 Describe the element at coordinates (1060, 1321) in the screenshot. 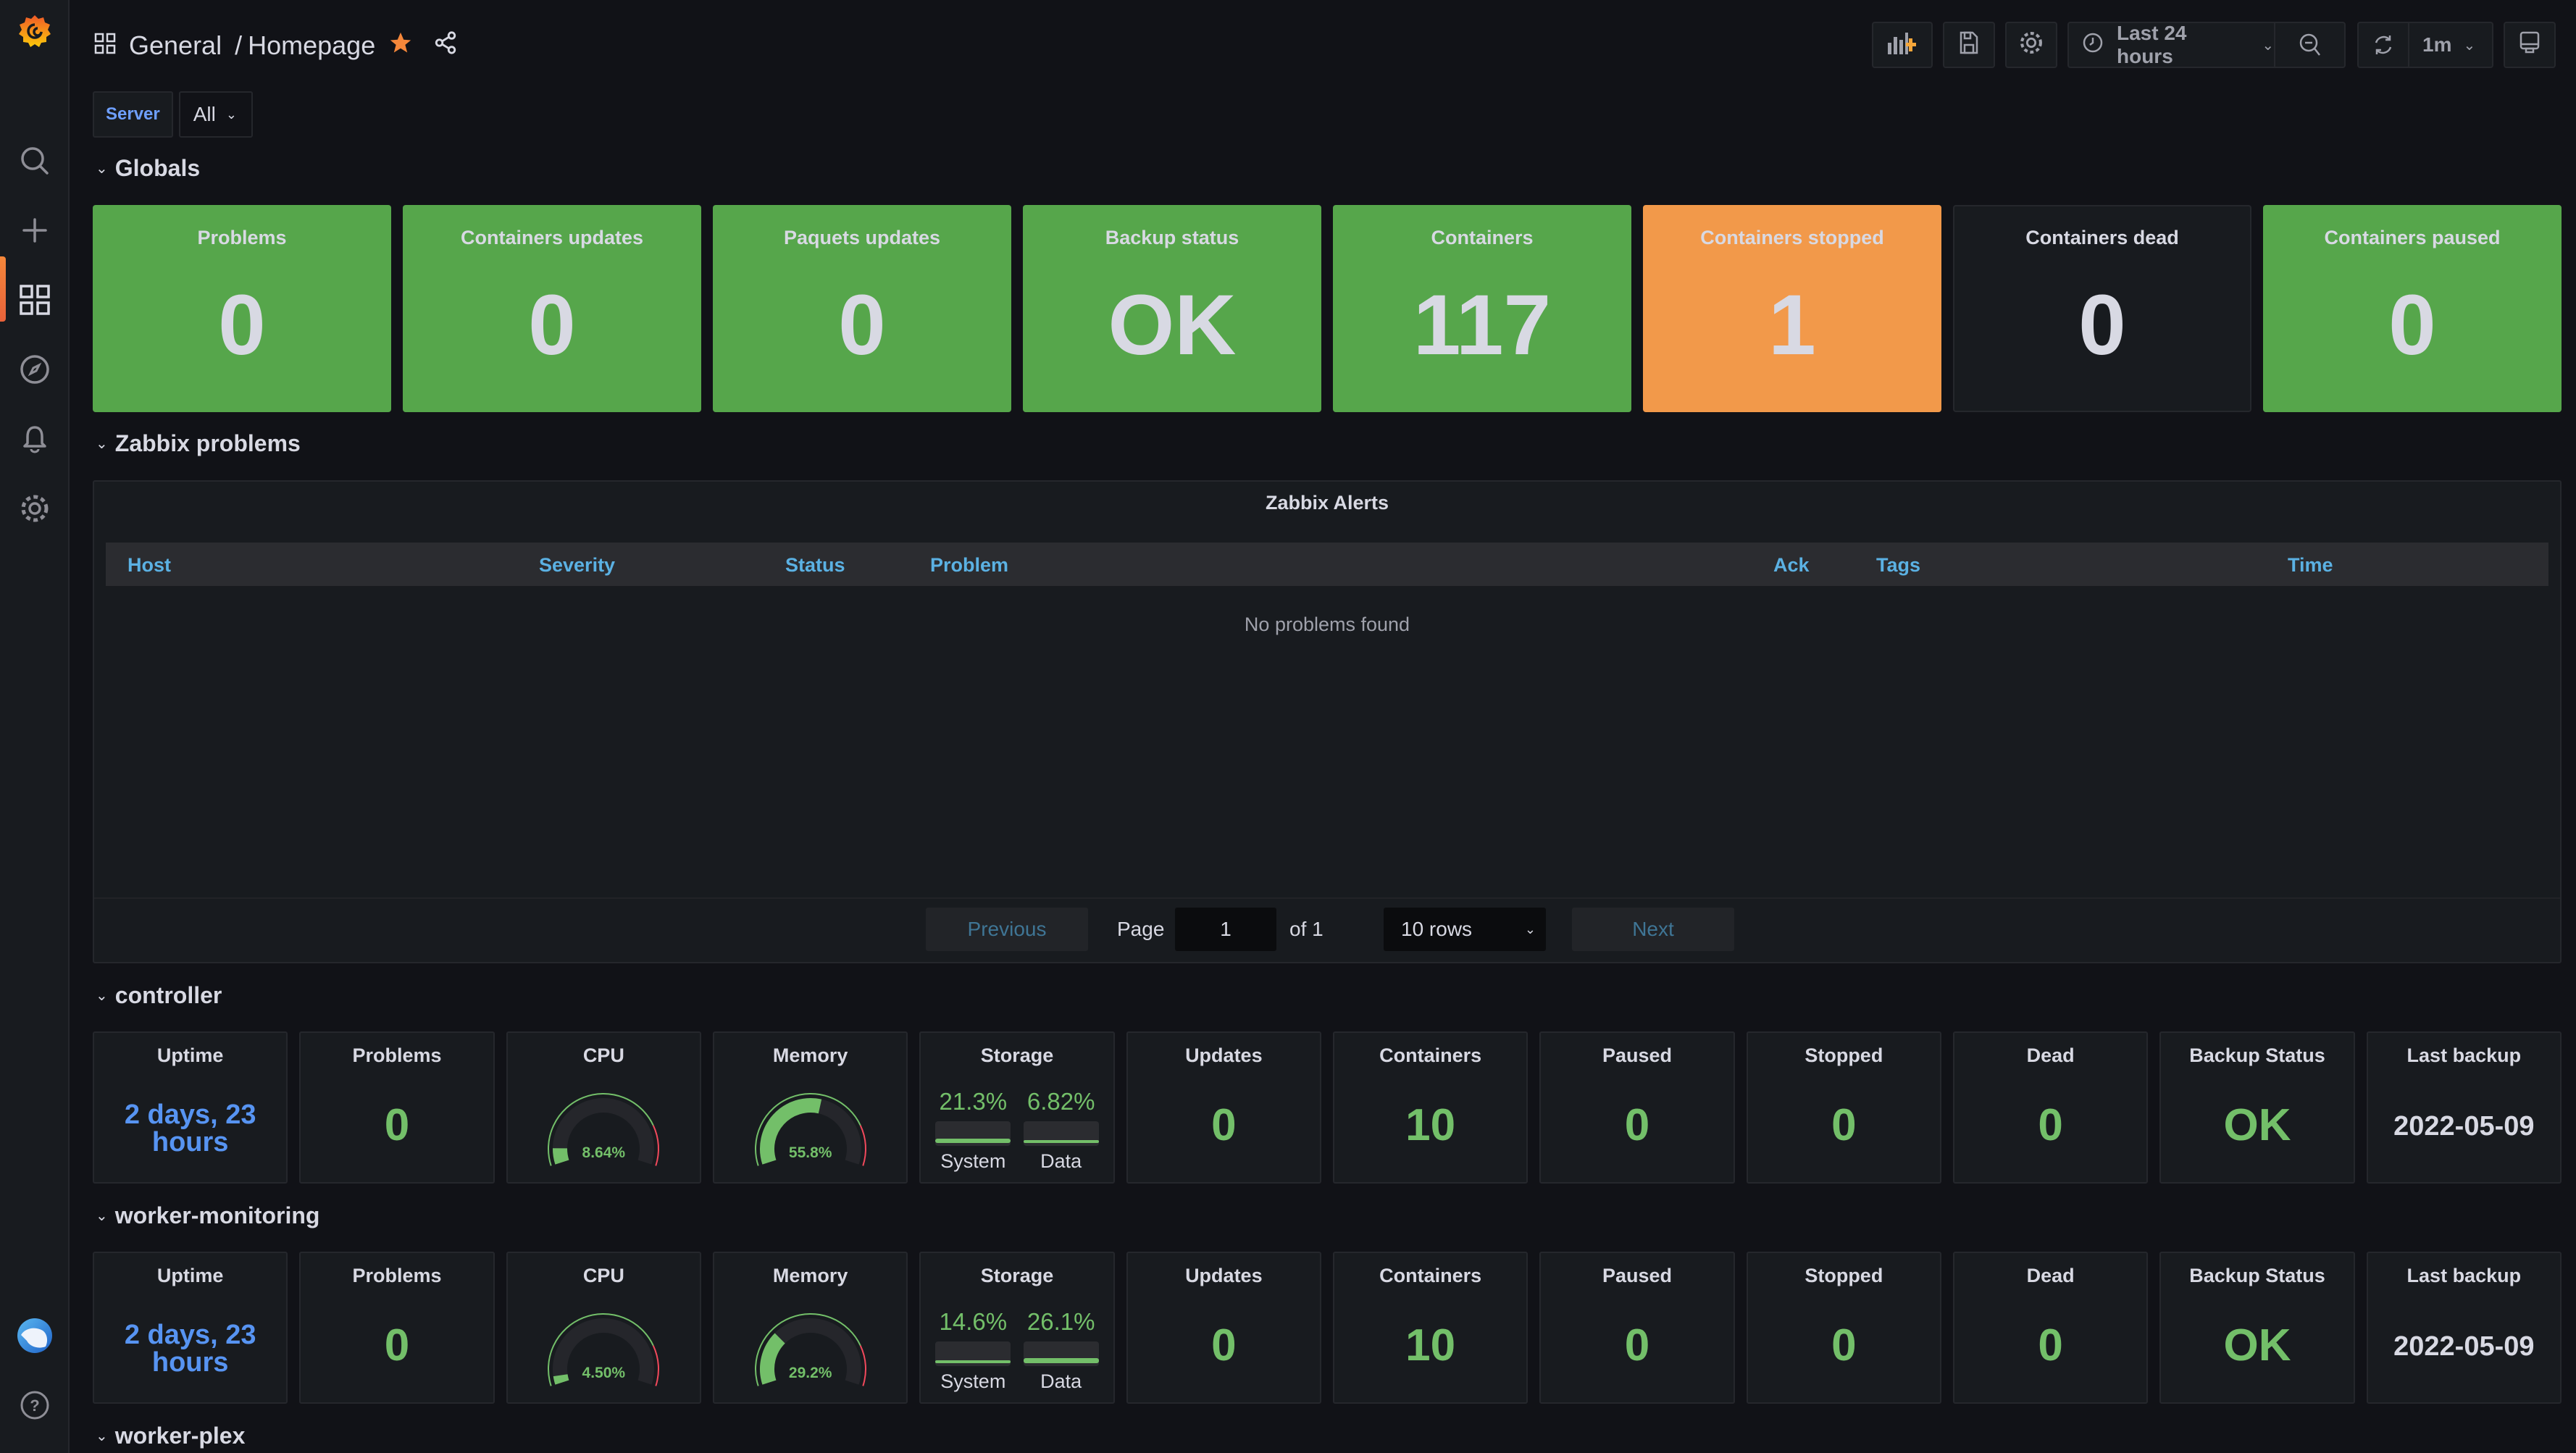

I see `storage-data-percent: 26.1%` at that location.